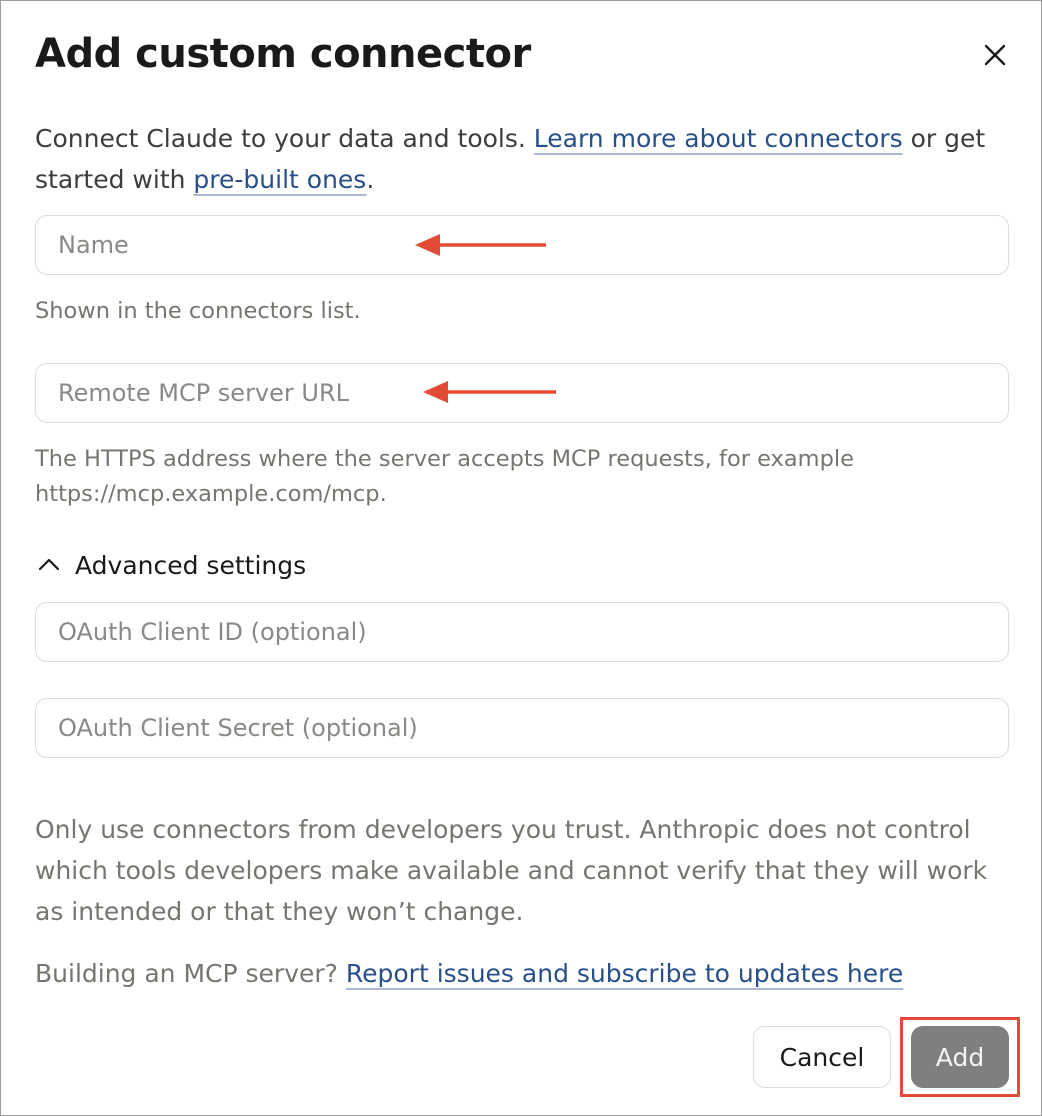 The width and height of the screenshot is (1042, 1116). I want to click on oauth-client-id-input, so click(522, 632).